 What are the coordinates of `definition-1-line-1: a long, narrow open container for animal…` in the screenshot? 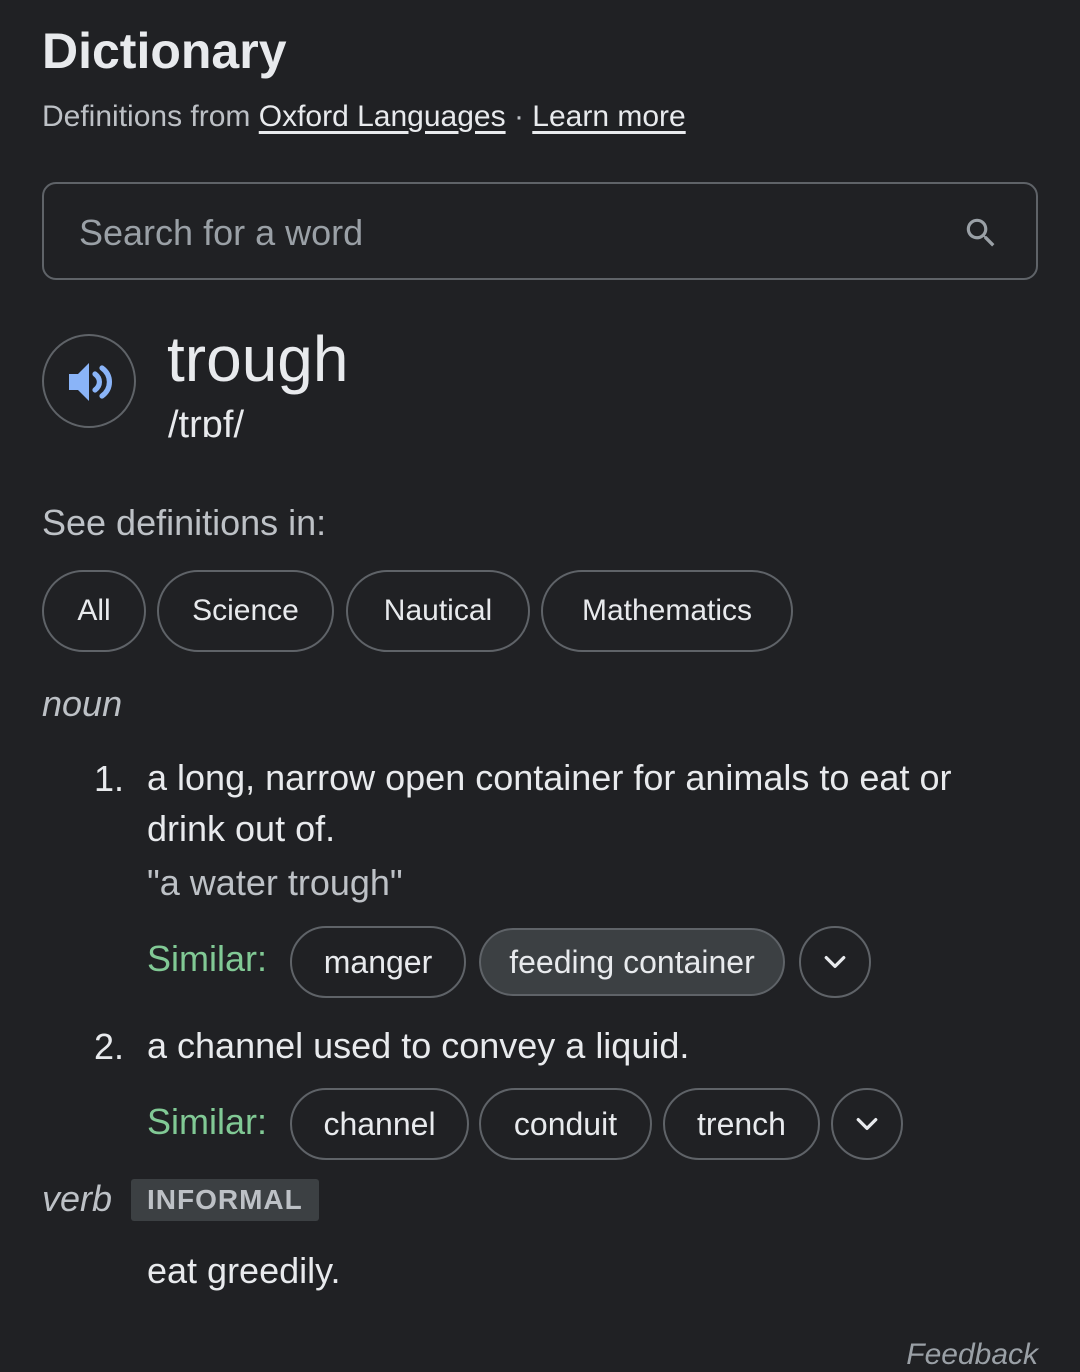 It's located at (549, 777).